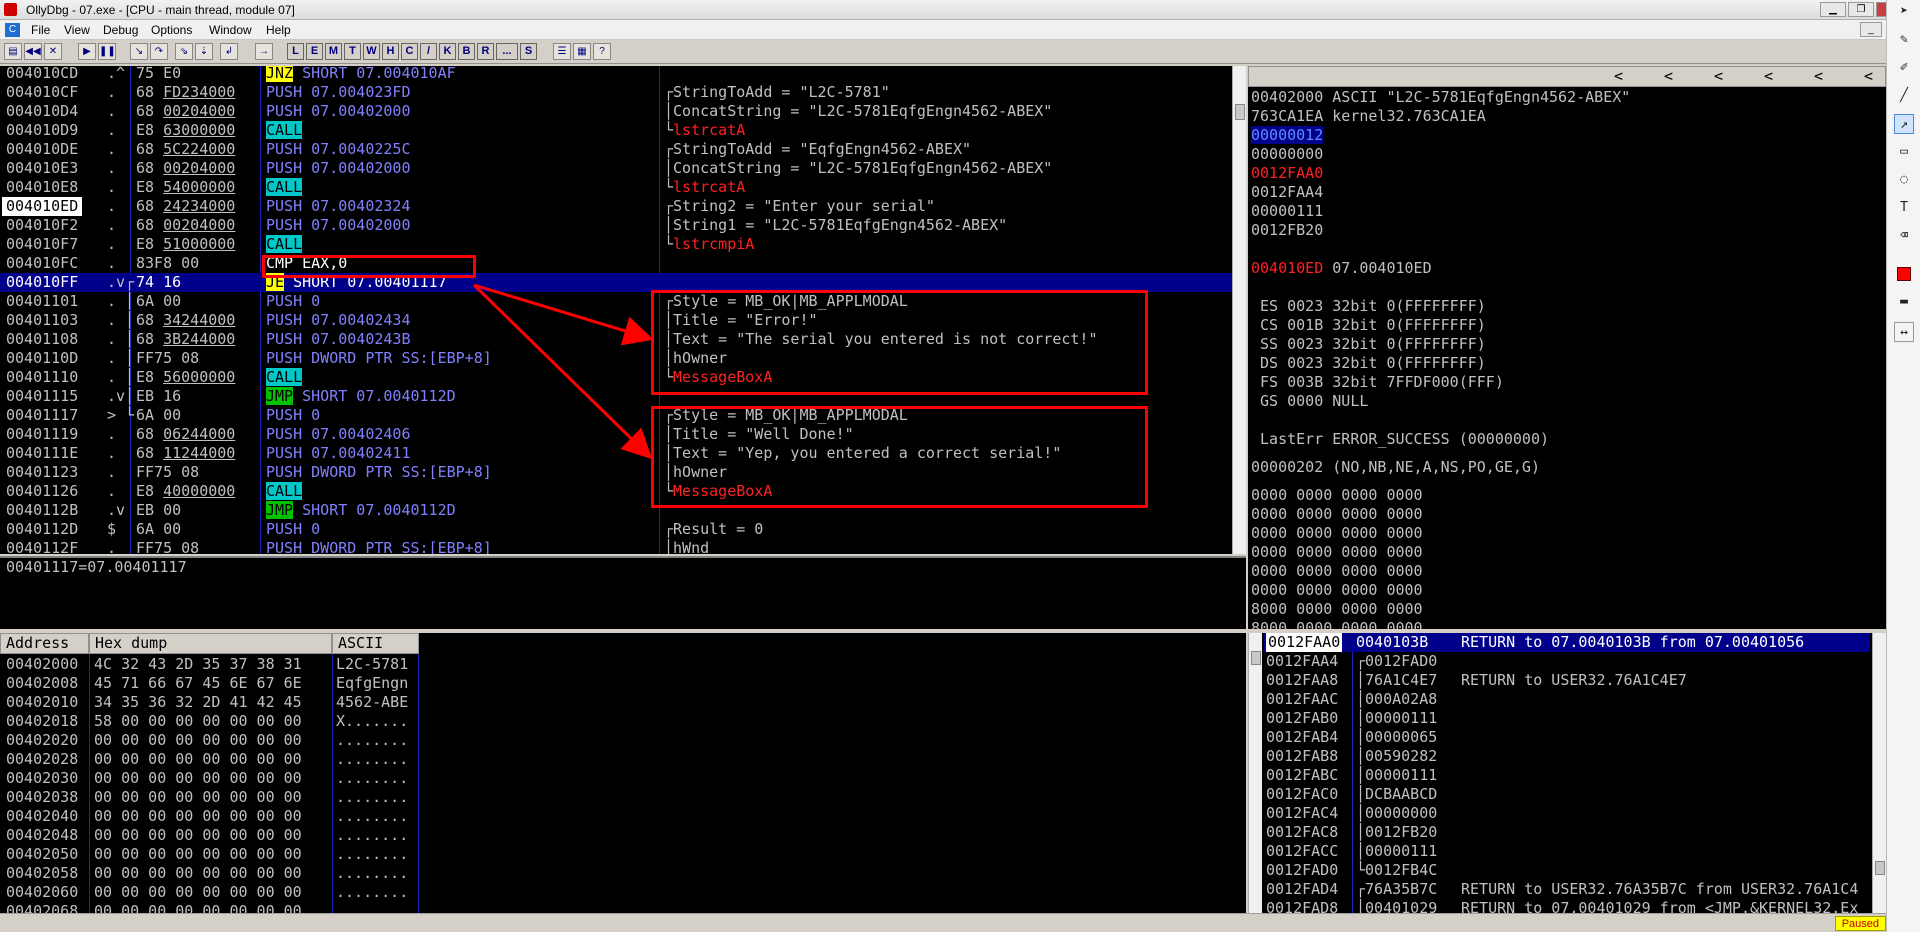 Image resolution: width=1920 pixels, height=932 pixels. Describe the element at coordinates (562, 51) in the screenshot. I see `list-icon: ☰` at that location.